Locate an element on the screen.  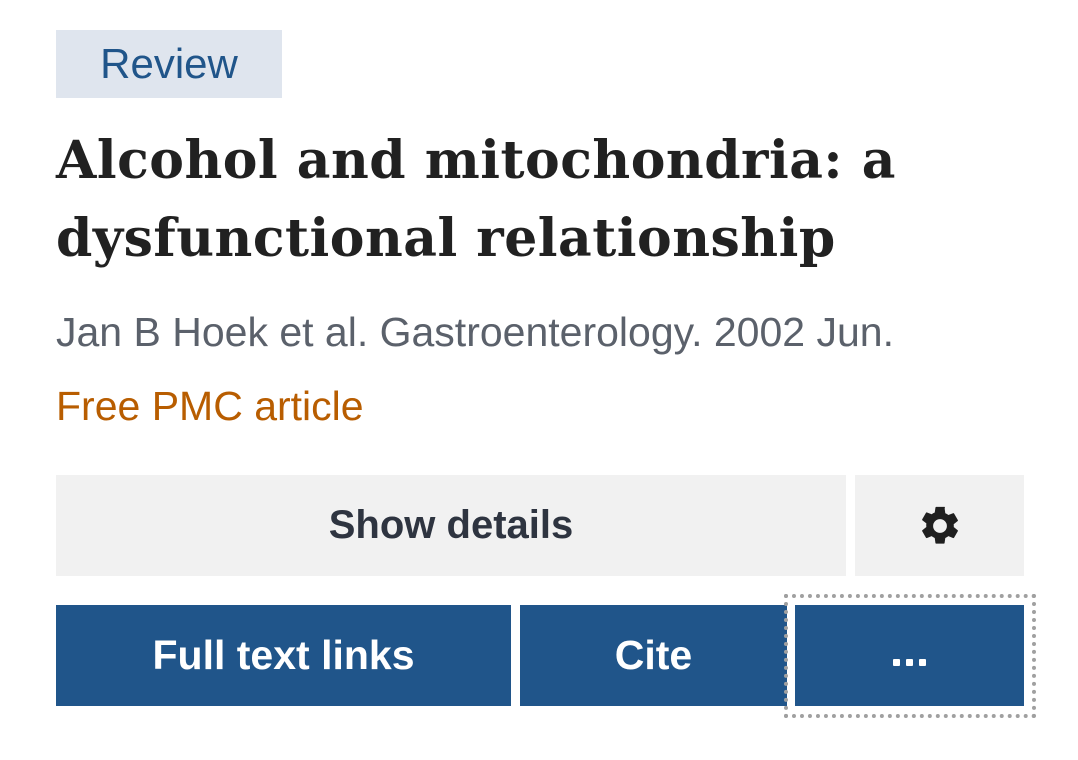
more-actions-button is located at coordinates (909, 655).